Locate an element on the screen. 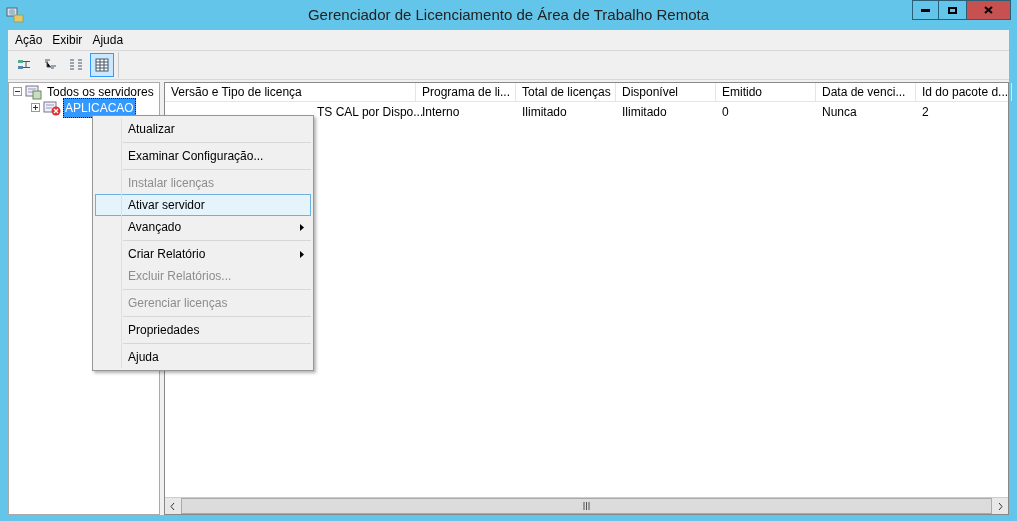 The height and width of the screenshot is (521, 1017). menu-item: Criar Relatório is located at coordinates (203, 254).